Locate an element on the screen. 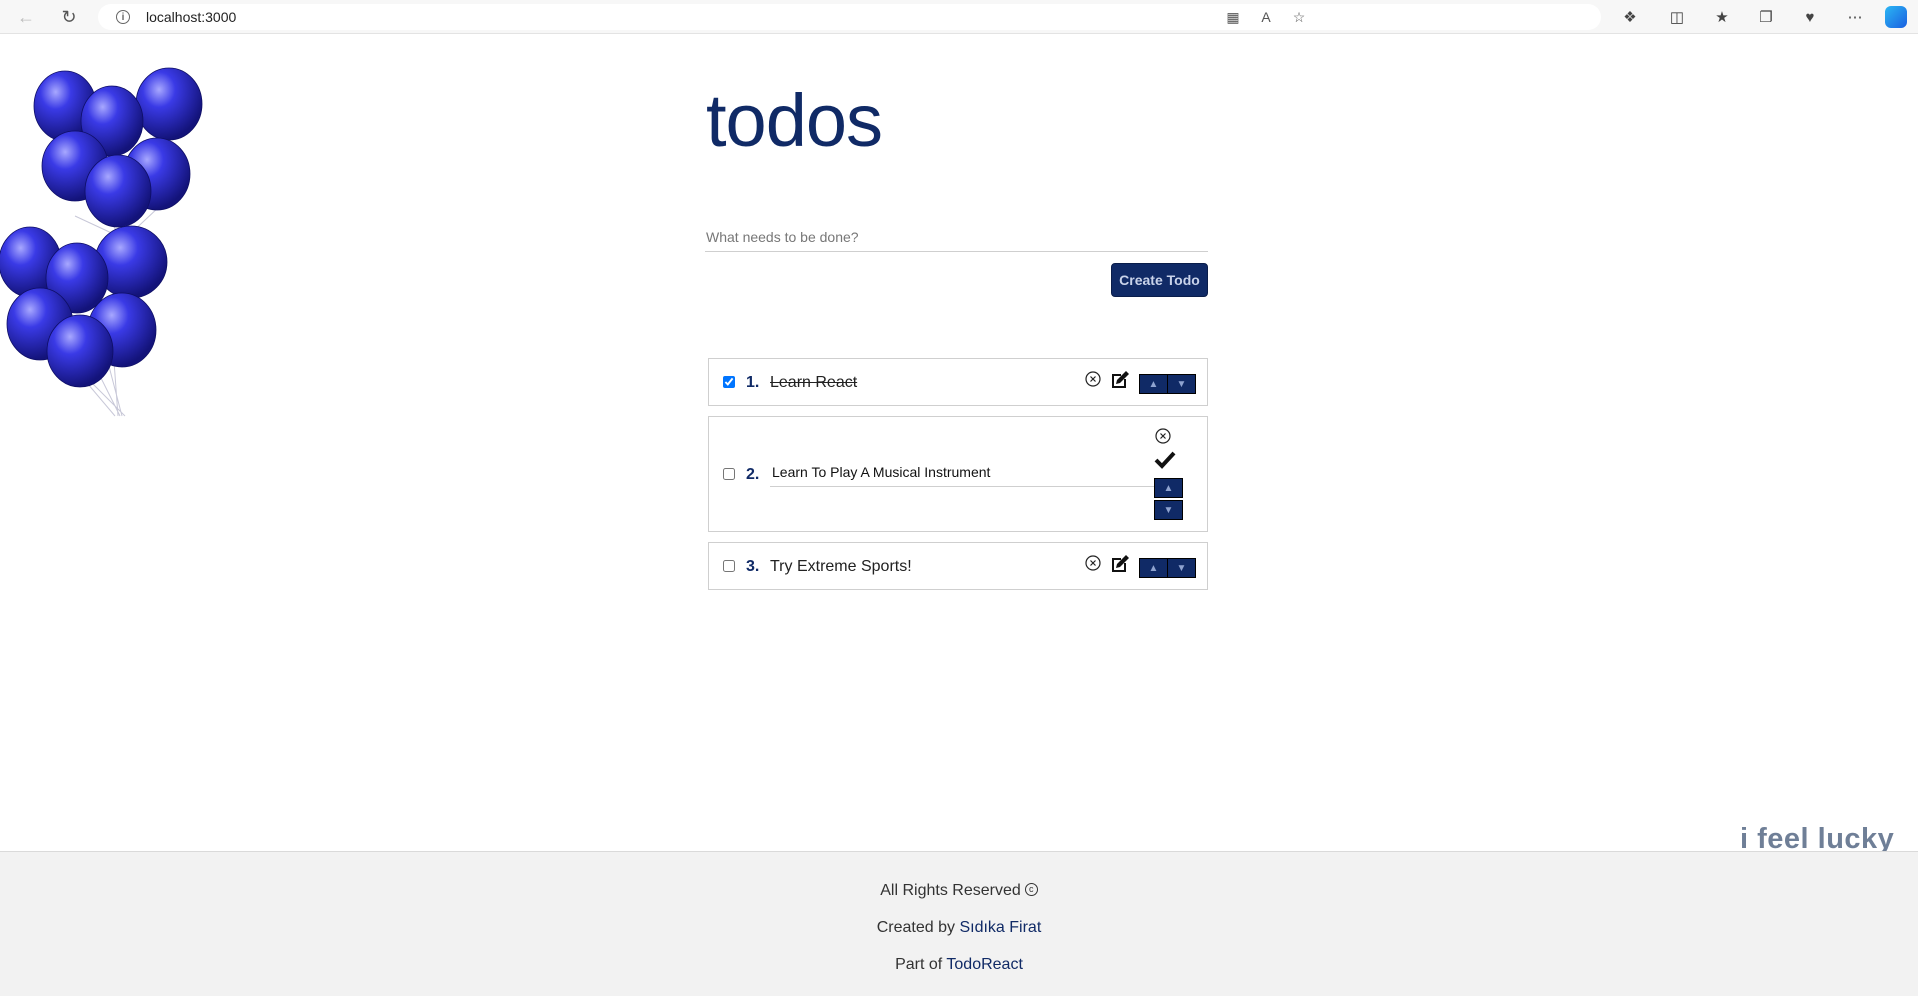 Image resolution: width=1918 pixels, height=996 pixels. footer-part-of: Part of TodoReact is located at coordinates (959, 965).